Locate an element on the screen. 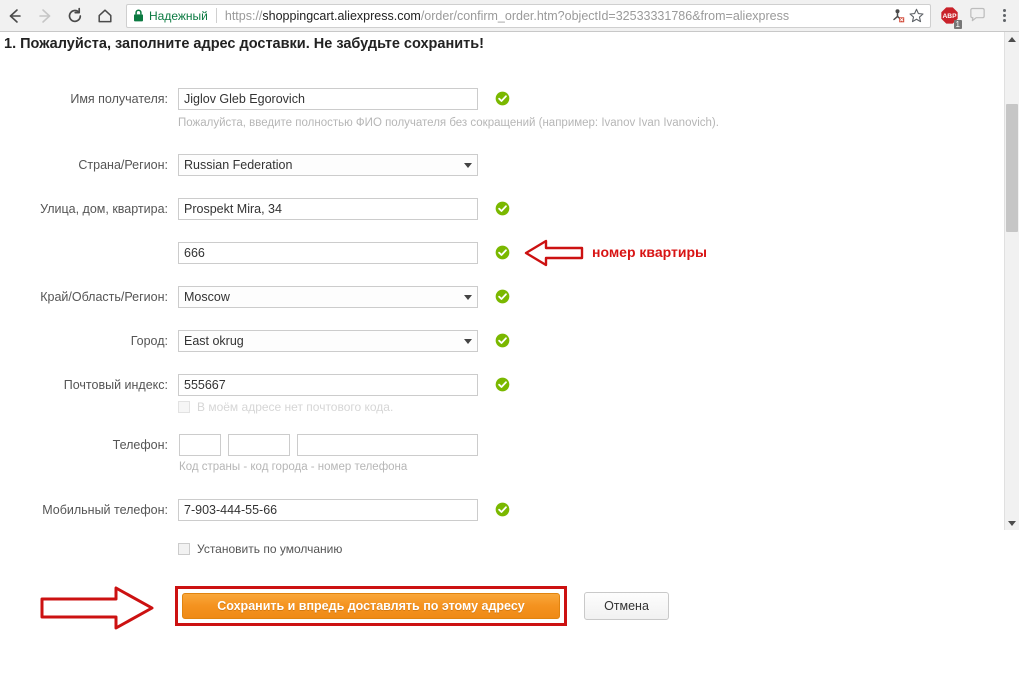 The height and width of the screenshot is (680, 1019). valid-check-apartment-number is located at coordinates (502, 252).